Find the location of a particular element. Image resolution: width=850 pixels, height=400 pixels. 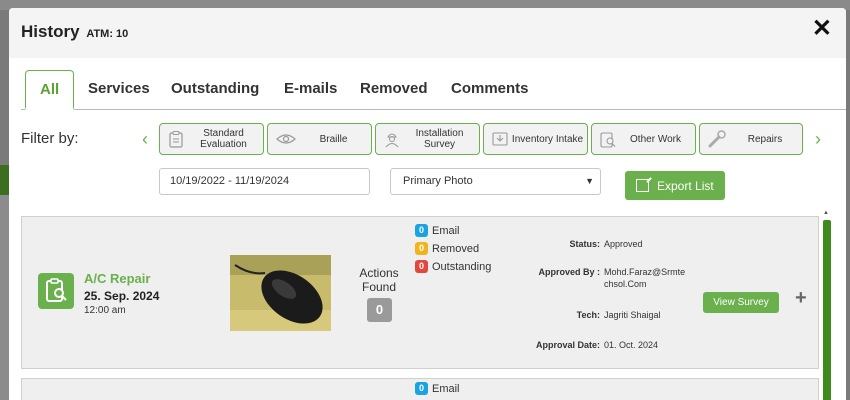

outstanding-count-row: 0 Outstanding is located at coordinates (453, 266).